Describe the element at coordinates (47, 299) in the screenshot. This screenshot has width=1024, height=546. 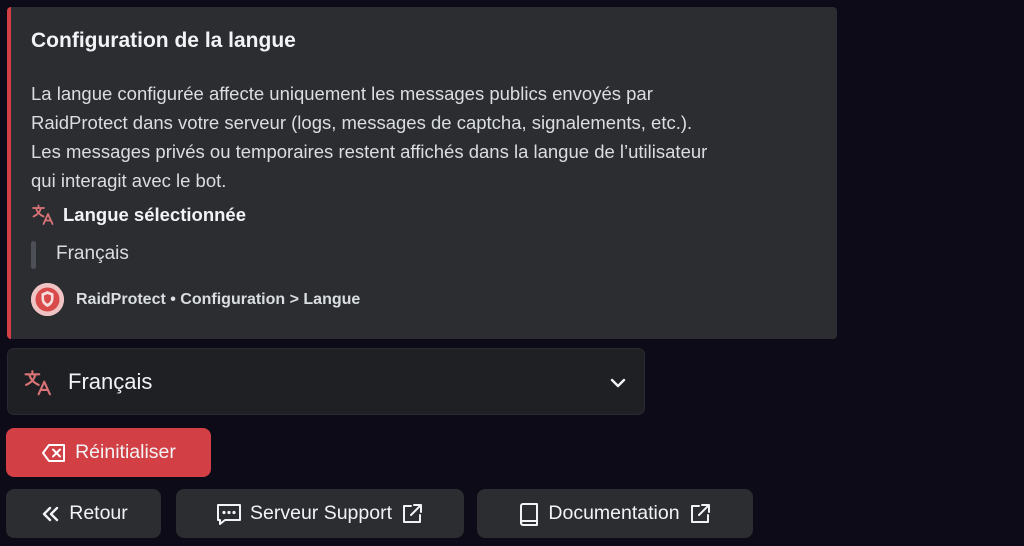
I see `raidprotect-avatar` at that location.